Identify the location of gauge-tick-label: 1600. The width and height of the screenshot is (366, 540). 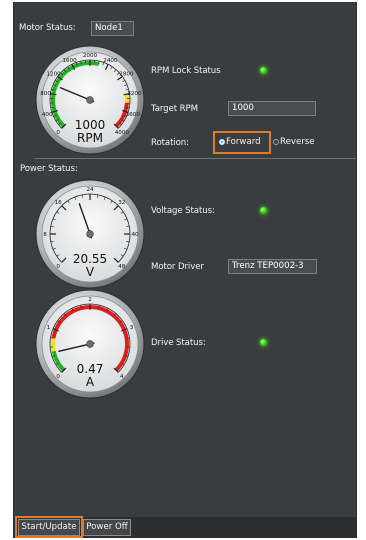
(69, 61).